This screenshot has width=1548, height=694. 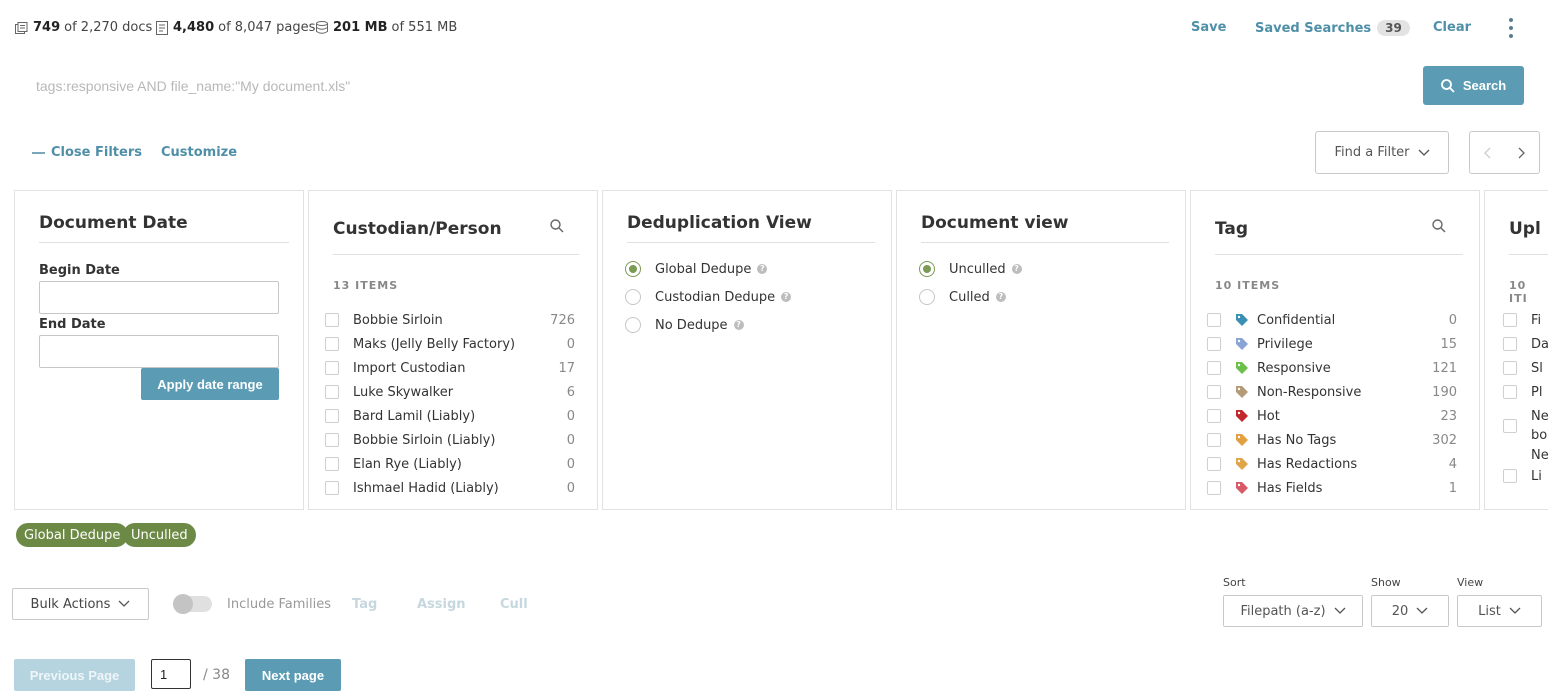 What do you see at coordinates (210, 384) in the screenshot?
I see `apply-date-range-button: Apply date range` at bounding box center [210, 384].